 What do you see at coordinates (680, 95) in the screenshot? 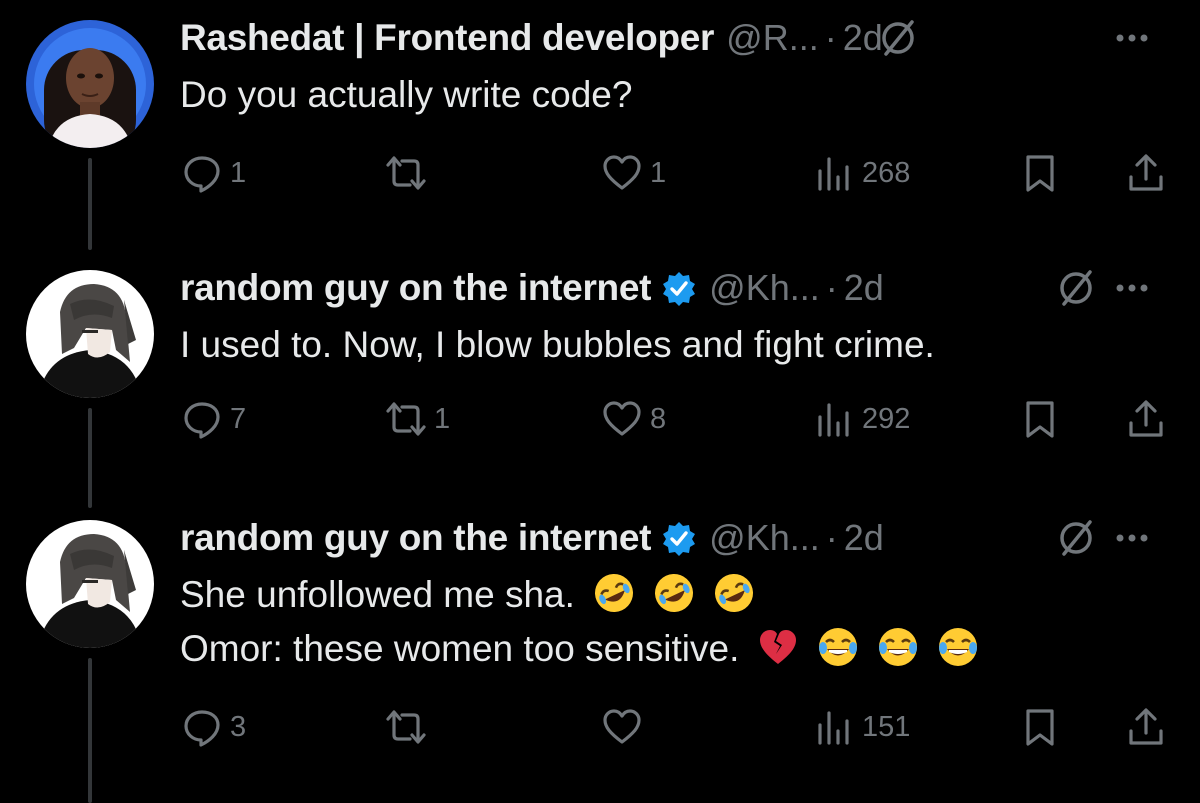
I see `tweet-text: Do you actually write code?` at bounding box center [680, 95].